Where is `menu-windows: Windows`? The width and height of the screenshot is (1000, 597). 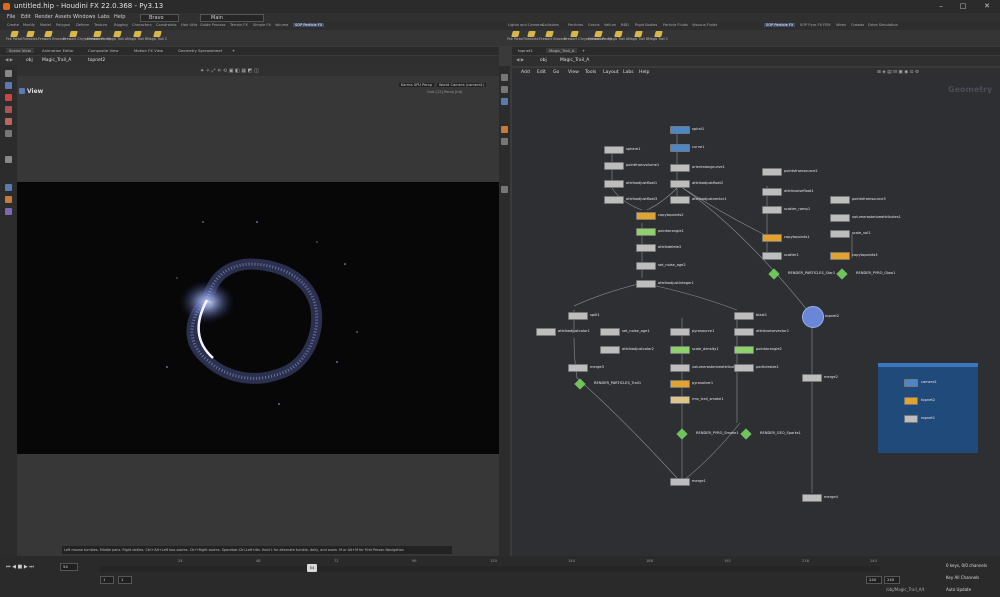
menu-windows: Windows is located at coordinates (84, 17).